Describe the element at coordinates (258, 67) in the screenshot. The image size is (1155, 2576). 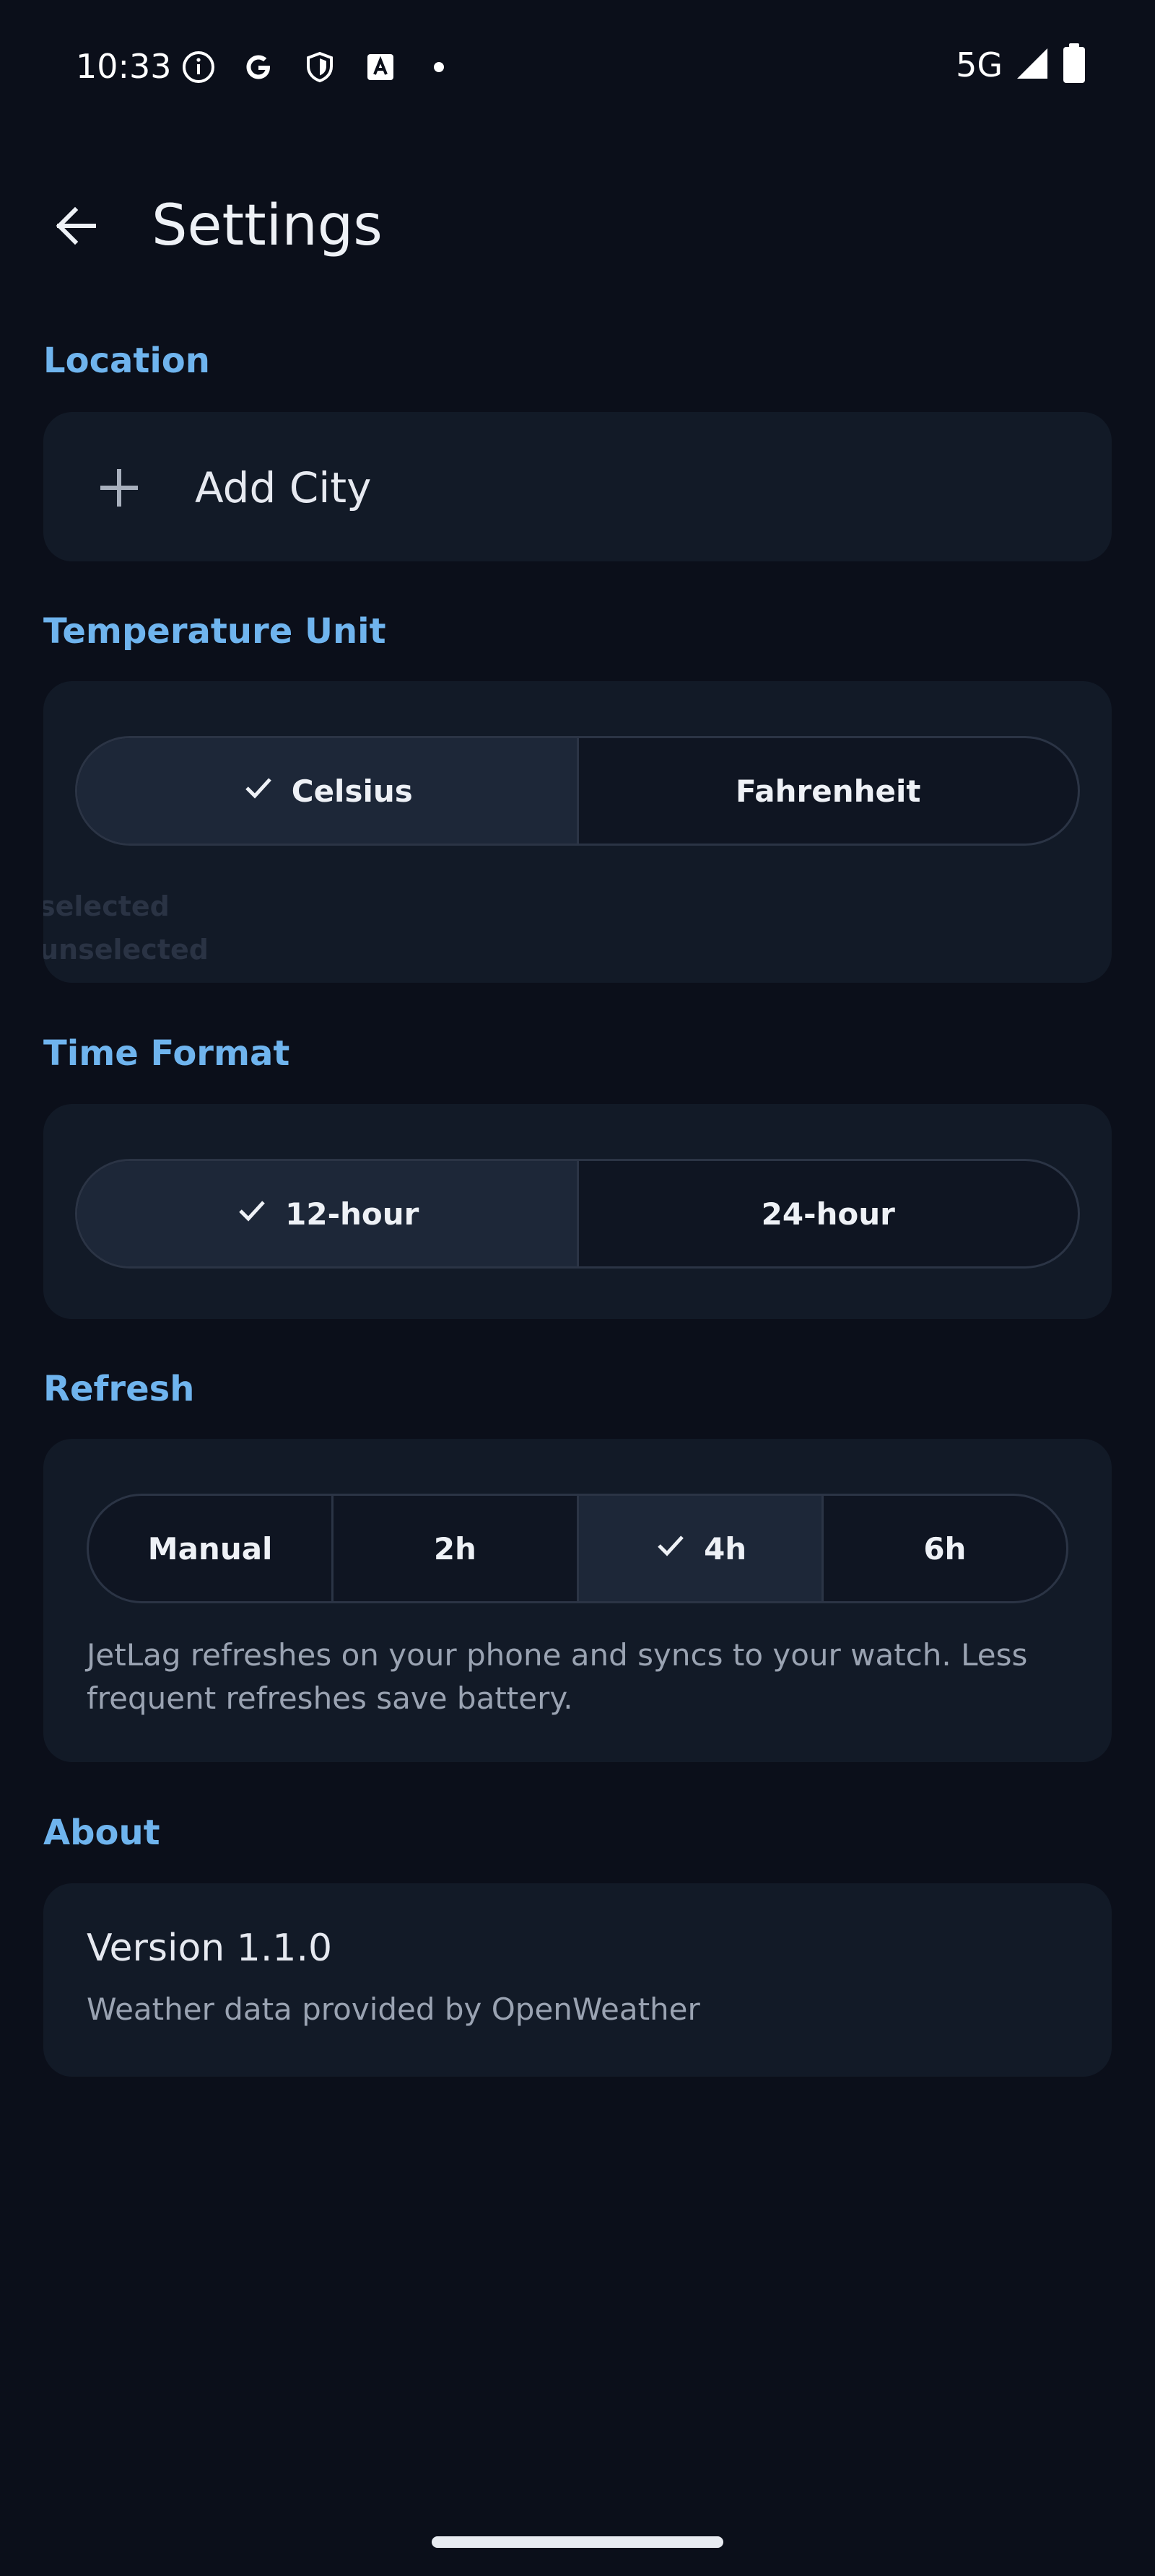
I see `google-icon` at that location.